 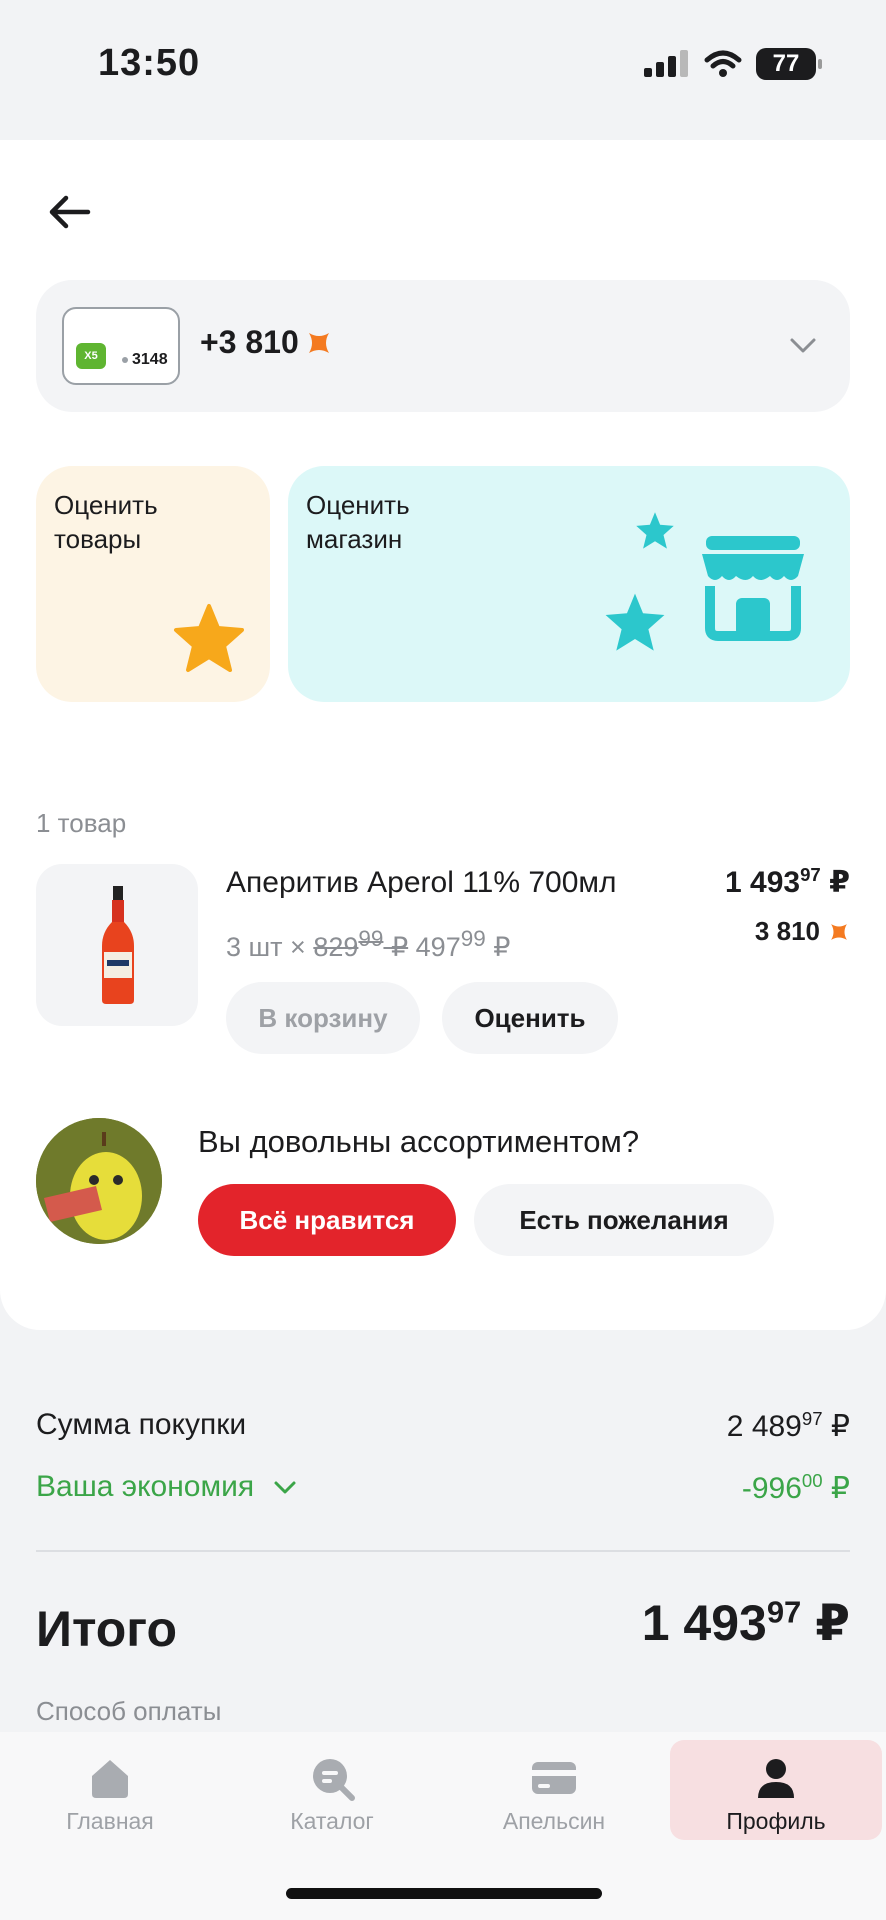 What do you see at coordinates (323, 1018) in the screenshot?
I see `add-to-cart-button: В корзину` at bounding box center [323, 1018].